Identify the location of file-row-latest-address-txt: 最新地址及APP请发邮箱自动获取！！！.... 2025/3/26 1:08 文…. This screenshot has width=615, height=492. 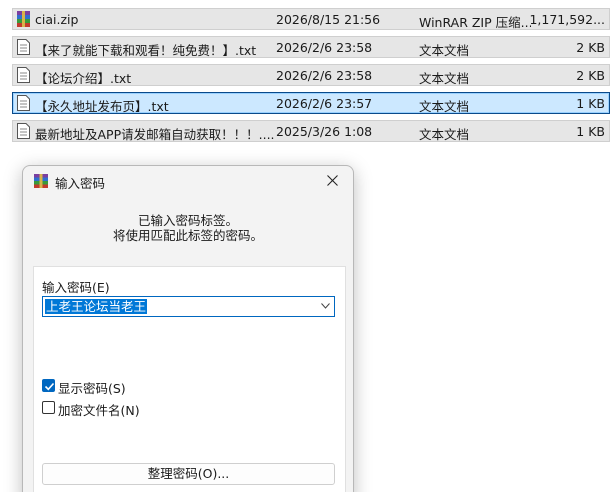
(311, 131).